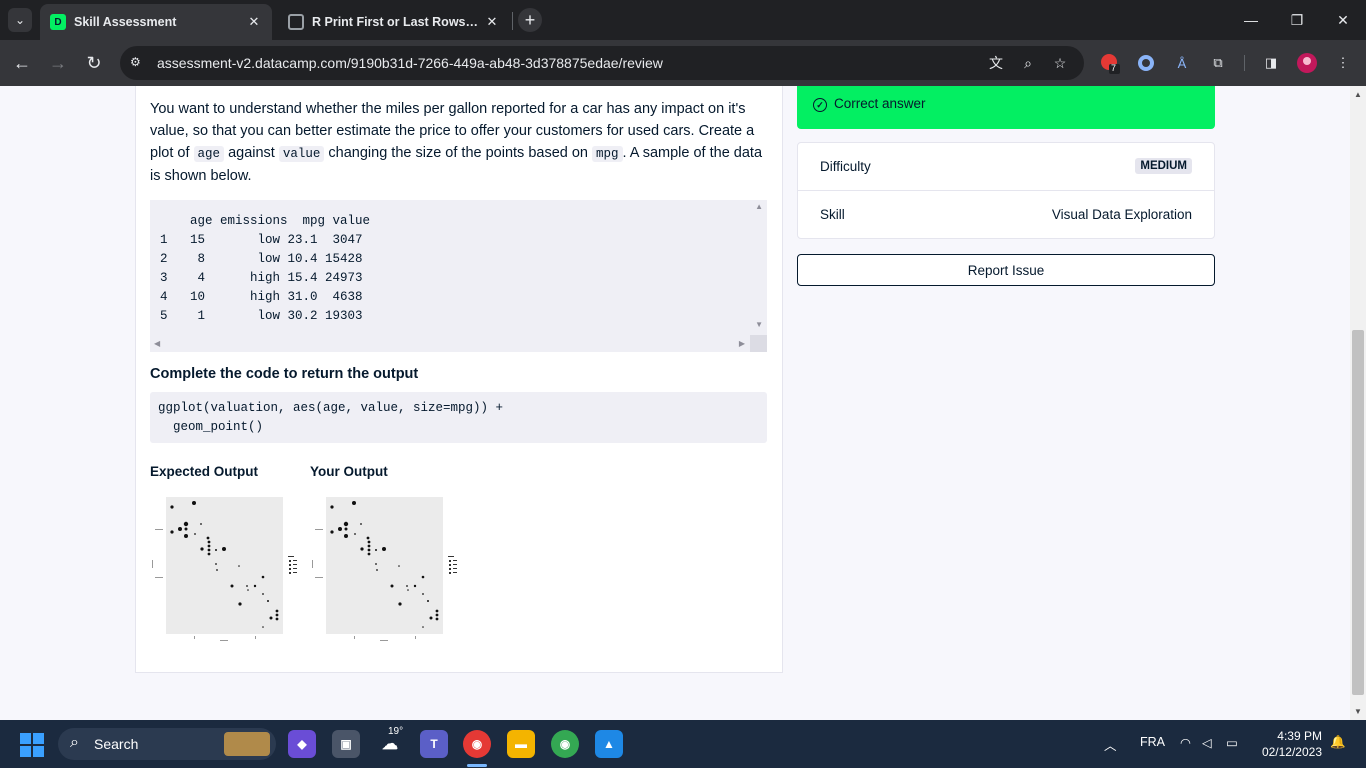  What do you see at coordinates (1121, 214) in the screenshot?
I see `skill-value: Visual Data Exploration` at bounding box center [1121, 214].